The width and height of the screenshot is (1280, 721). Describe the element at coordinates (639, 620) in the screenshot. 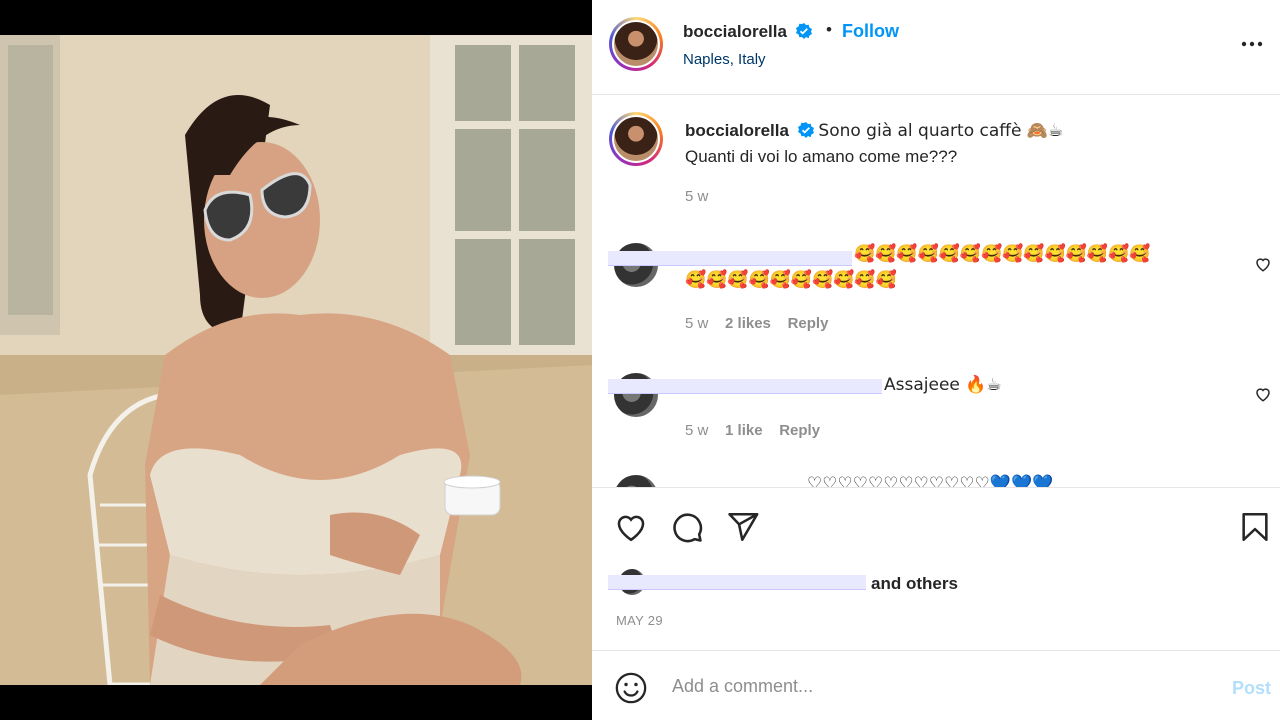

I see `post-date: MAY 29` at that location.